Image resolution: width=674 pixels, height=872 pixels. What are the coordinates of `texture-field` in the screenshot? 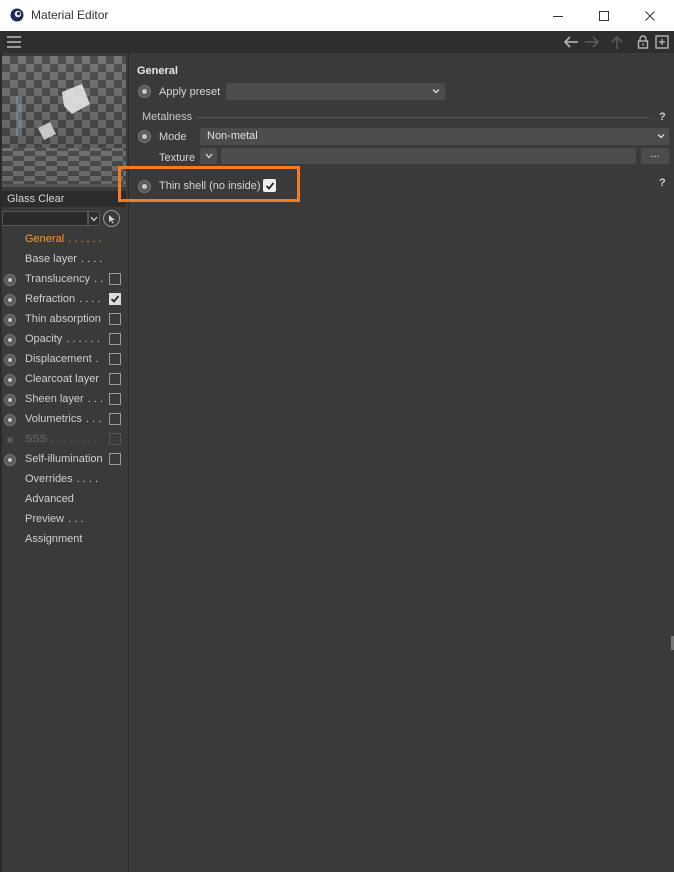 It's located at (428, 156).